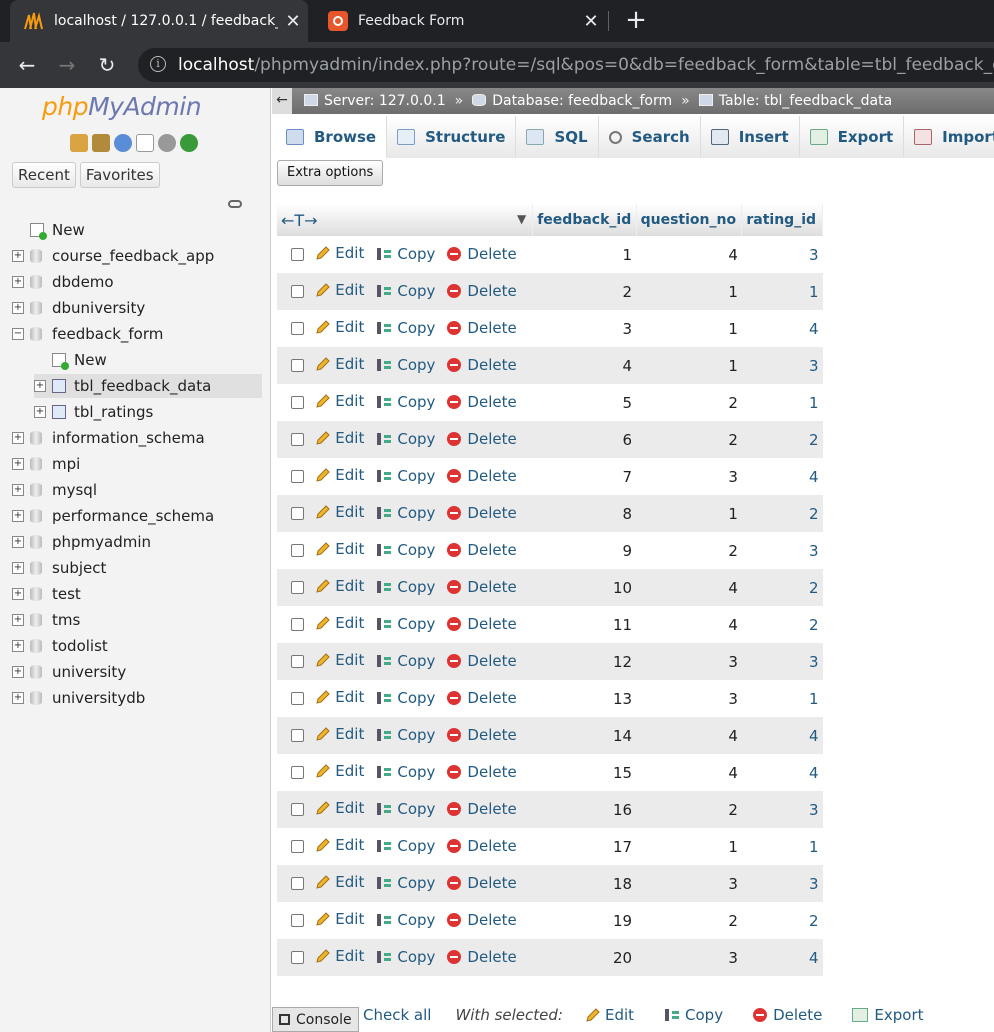 This screenshot has width=994, height=1032. What do you see at coordinates (795, 101) in the screenshot?
I see `breadcrumb-table: Table: tbl_feedback_data` at bounding box center [795, 101].